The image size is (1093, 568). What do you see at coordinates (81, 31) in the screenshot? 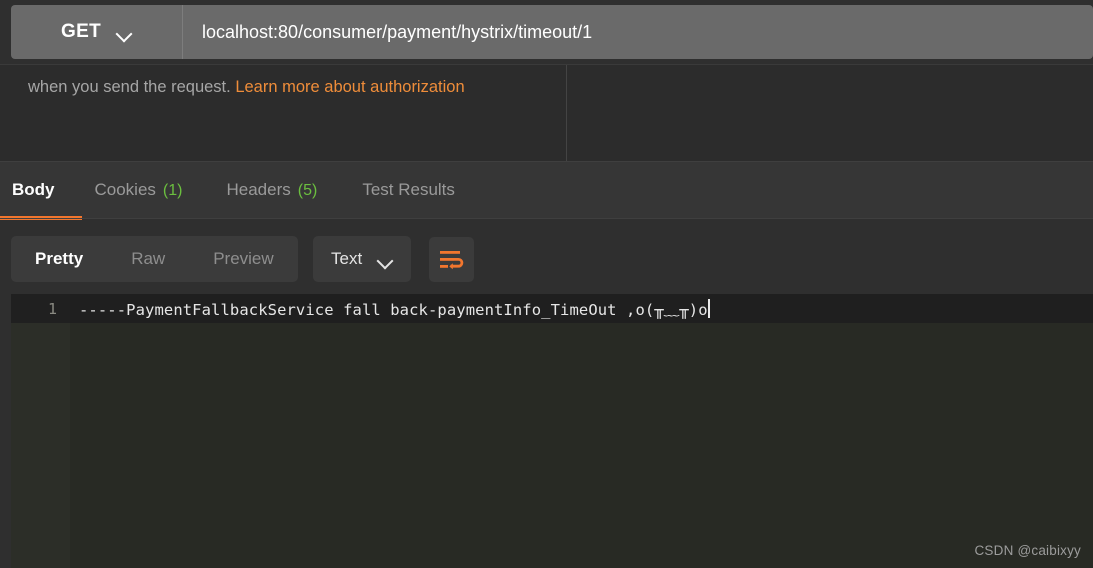
I see `http-method-label: GET` at bounding box center [81, 31].